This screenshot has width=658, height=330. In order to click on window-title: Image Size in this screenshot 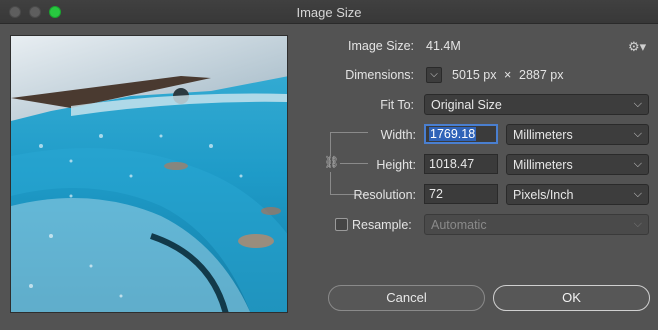, I will do `click(329, 12)`.